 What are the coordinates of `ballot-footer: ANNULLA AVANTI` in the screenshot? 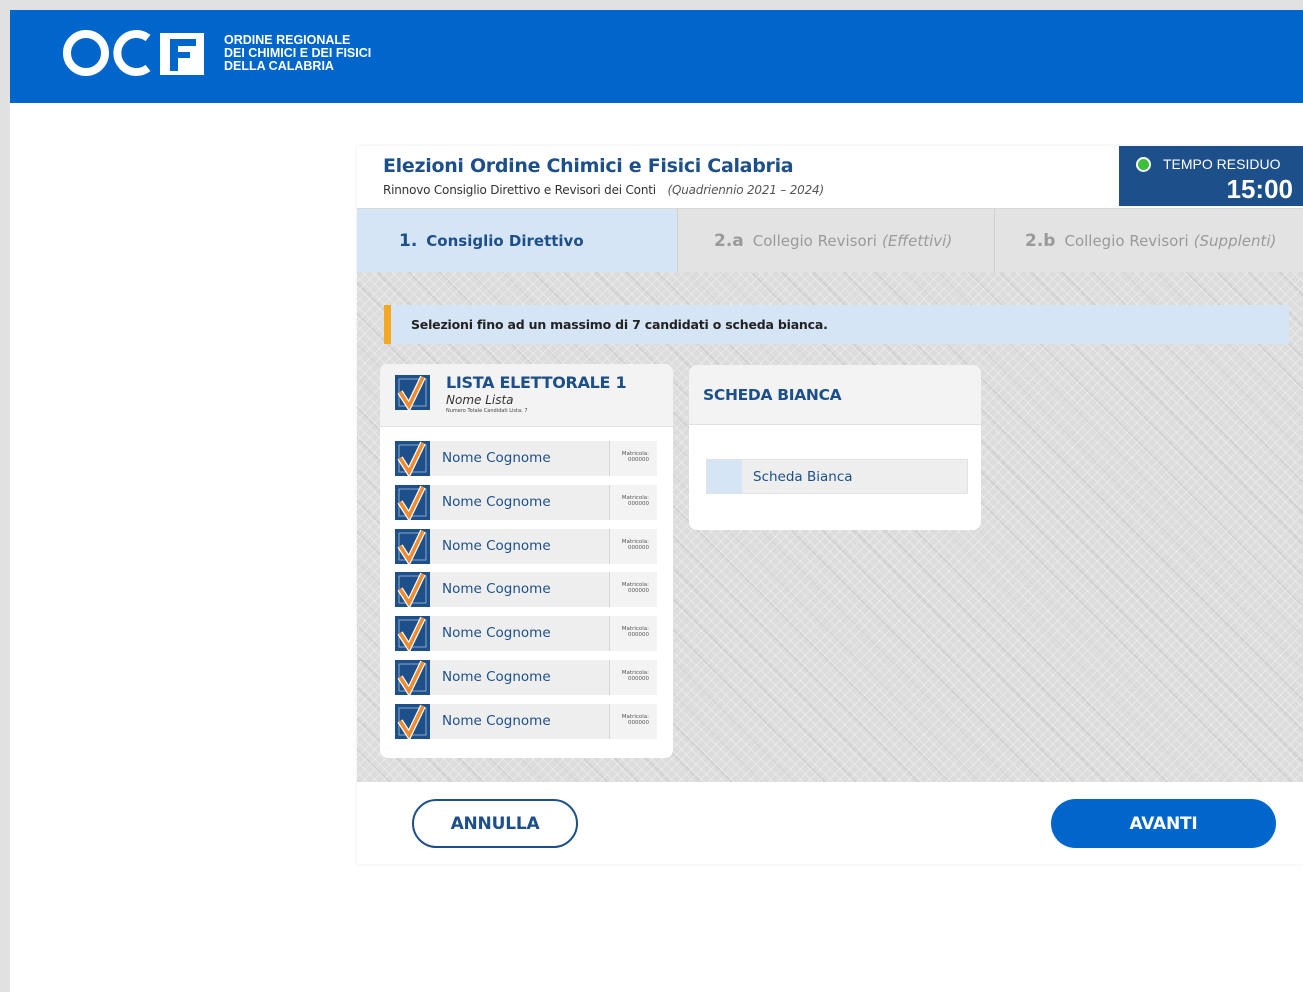 It's located at (830, 823).